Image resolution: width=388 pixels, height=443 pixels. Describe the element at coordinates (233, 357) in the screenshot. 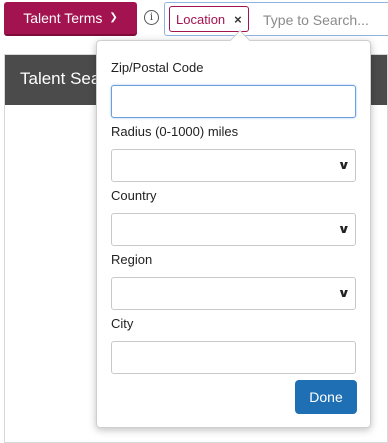

I see `city-field` at that location.